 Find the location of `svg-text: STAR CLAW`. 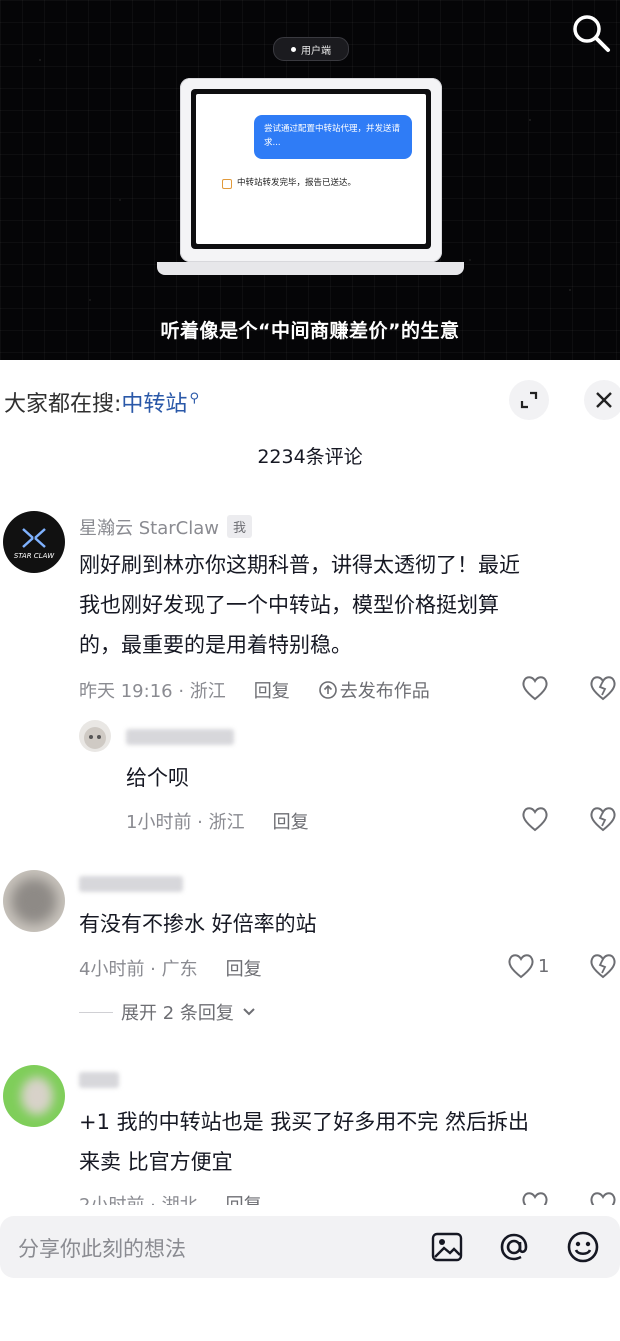

svg-text: STAR CLAW is located at coordinates (34, 556).